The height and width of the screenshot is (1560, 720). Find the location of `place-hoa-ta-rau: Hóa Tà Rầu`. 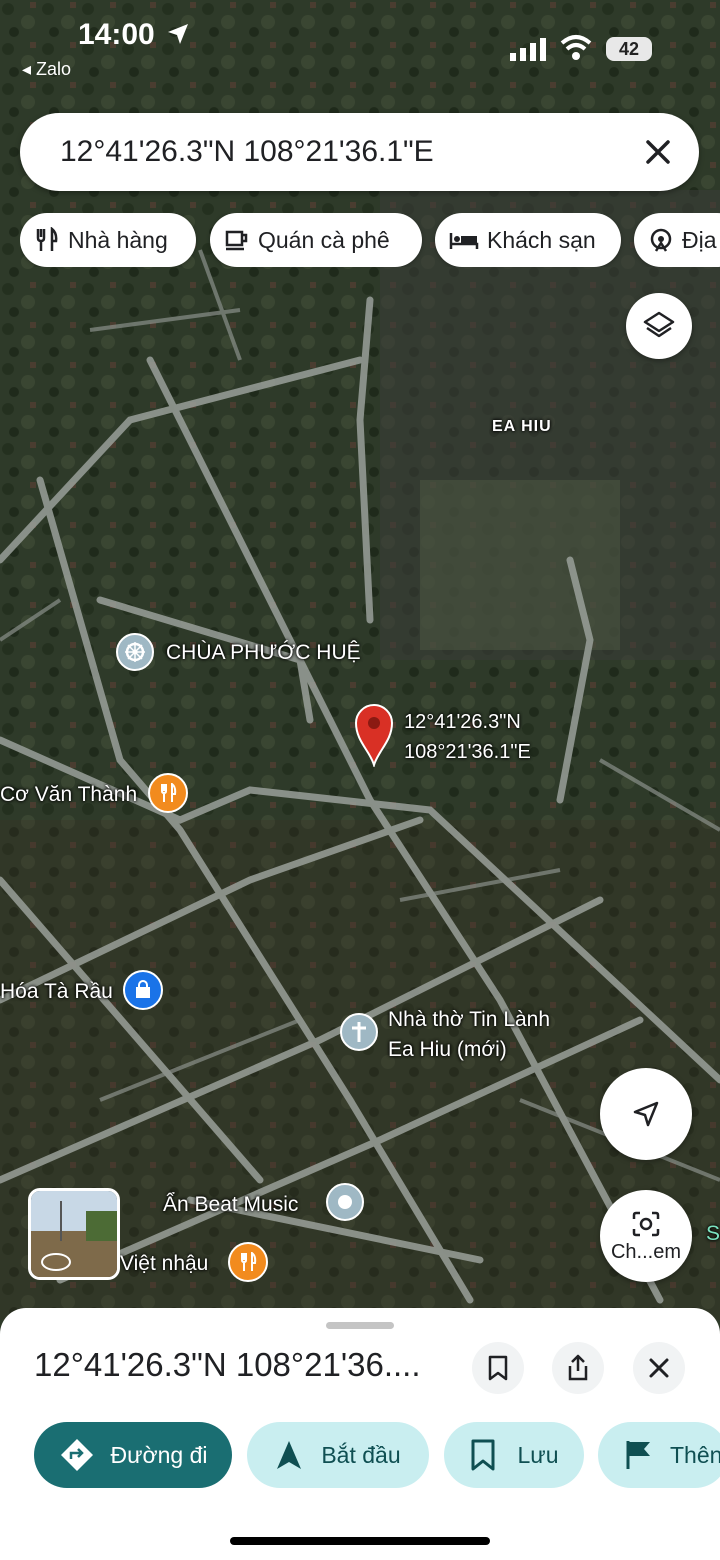

place-hoa-ta-rau: Hóa Tà Rầu is located at coordinates (85, 991).